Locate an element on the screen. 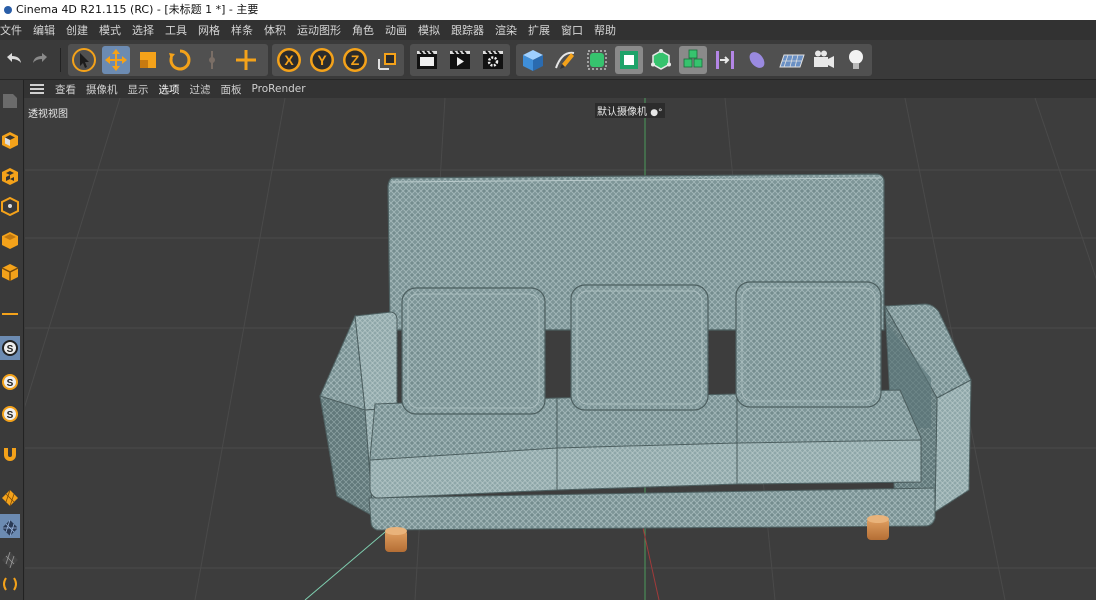 The height and width of the screenshot is (600, 1096). menu-simulate: 模拟 is located at coordinates (428, 30).